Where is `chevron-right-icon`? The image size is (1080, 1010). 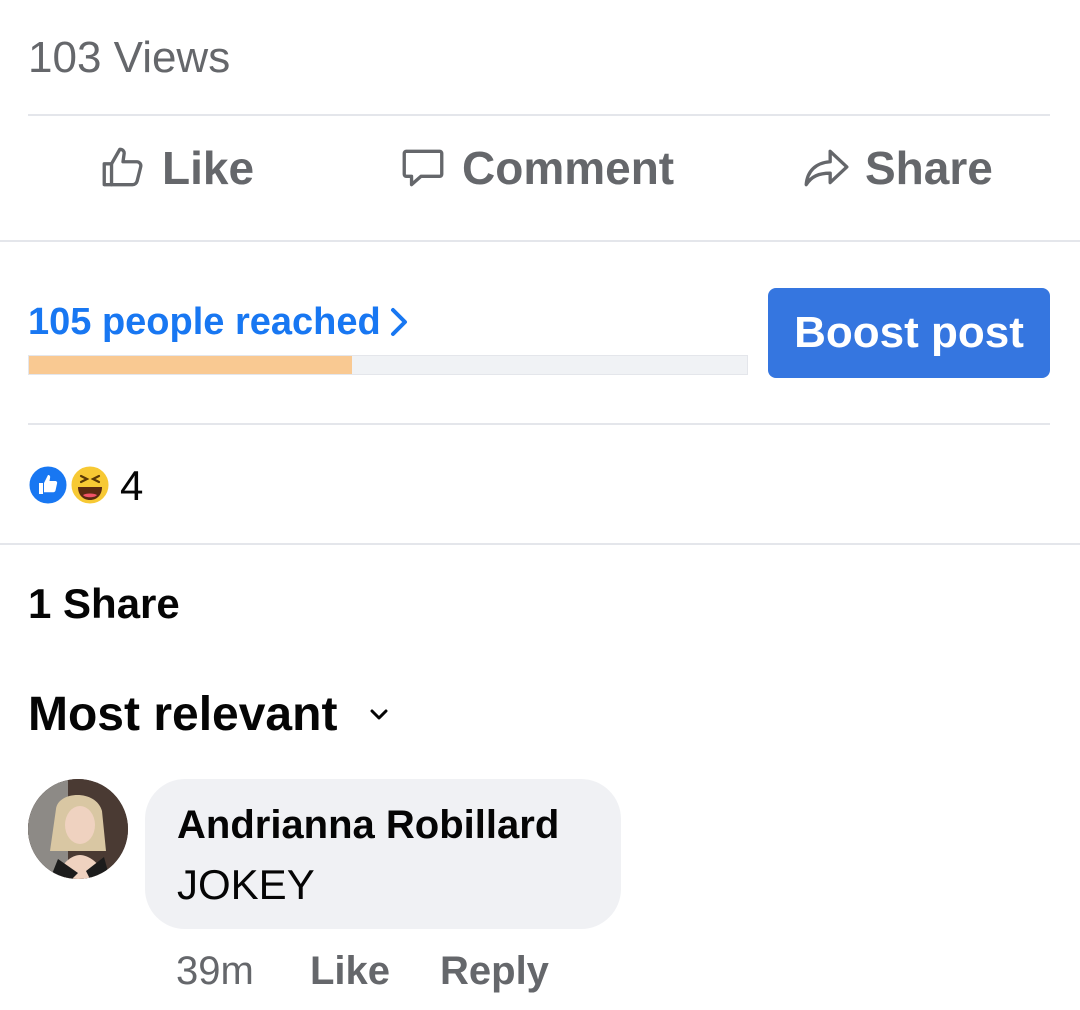
chevron-right-icon is located at coordinates (398, 322).